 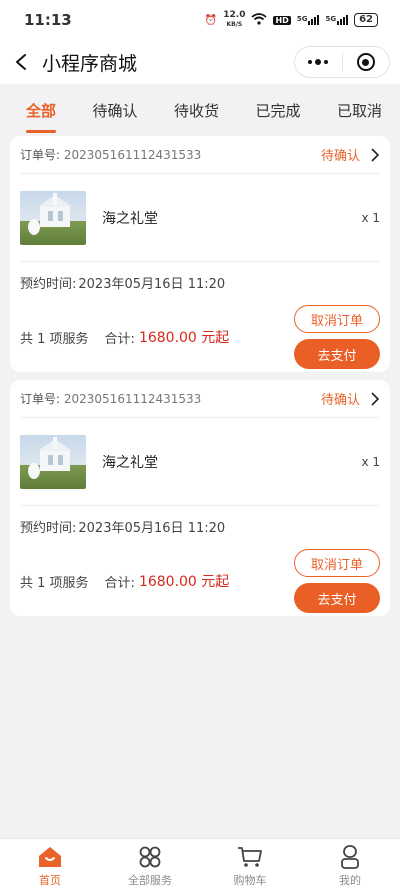 I want to click on tabbar-label: 购物车, so click(x=250, y=880).